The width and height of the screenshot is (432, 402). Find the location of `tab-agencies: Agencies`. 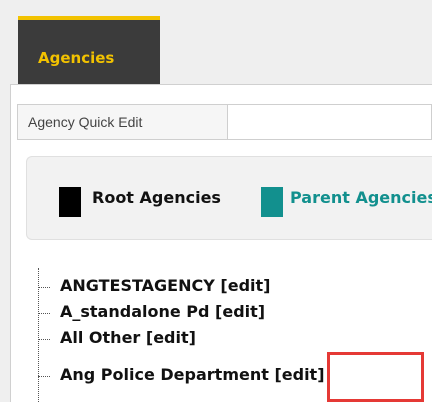

tab-agencies: Agencies is located at coordinates (89, 50).